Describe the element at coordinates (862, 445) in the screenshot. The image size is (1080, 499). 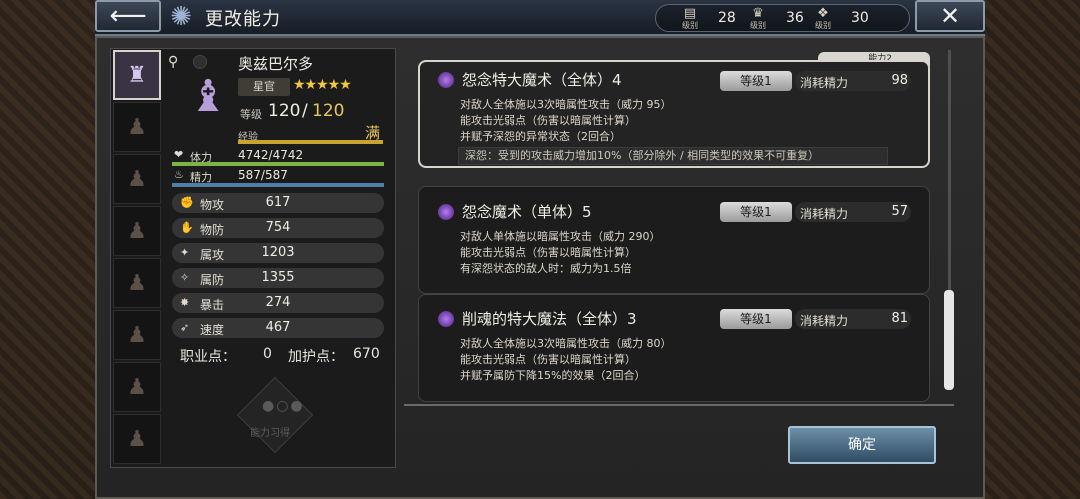
I see `confirm-button: 确定` at that location.